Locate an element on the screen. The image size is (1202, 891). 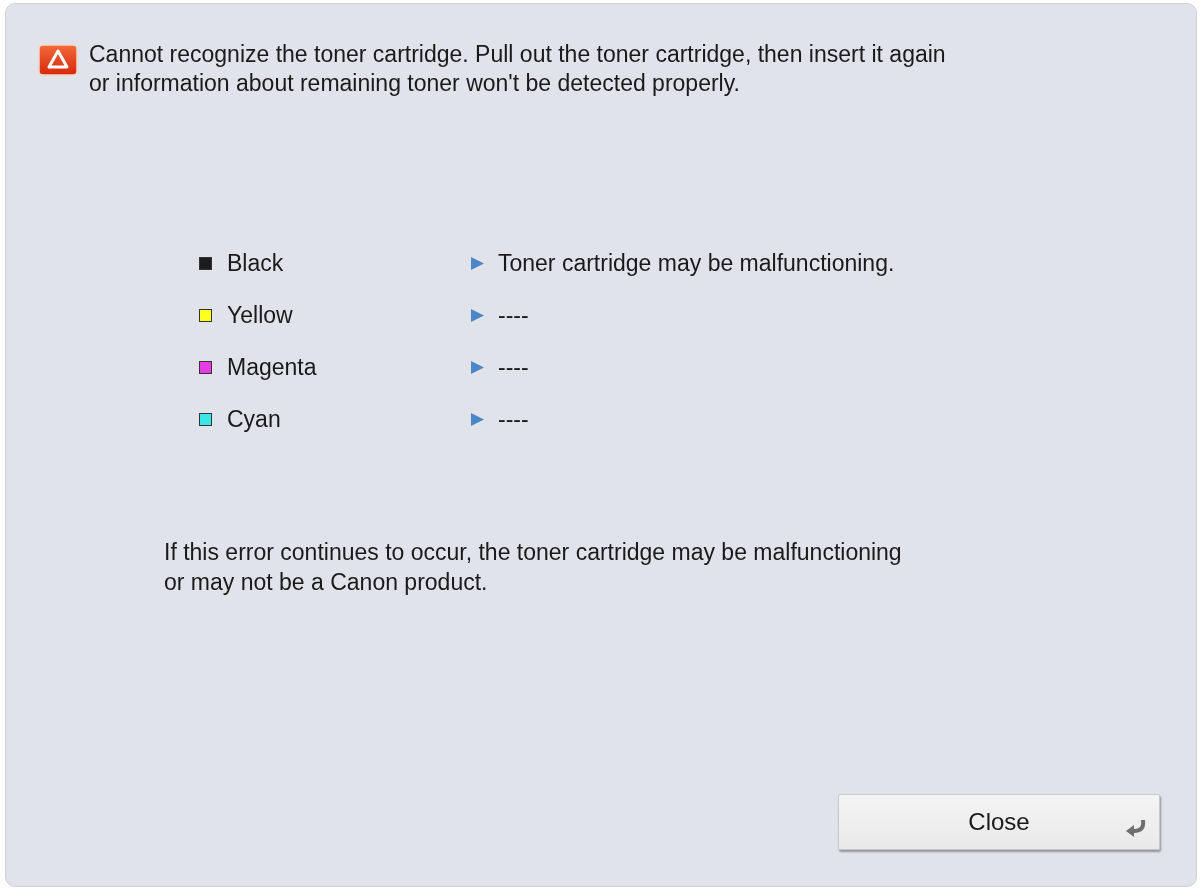
toner-name: Yellow is located at coordinates (260, 315).